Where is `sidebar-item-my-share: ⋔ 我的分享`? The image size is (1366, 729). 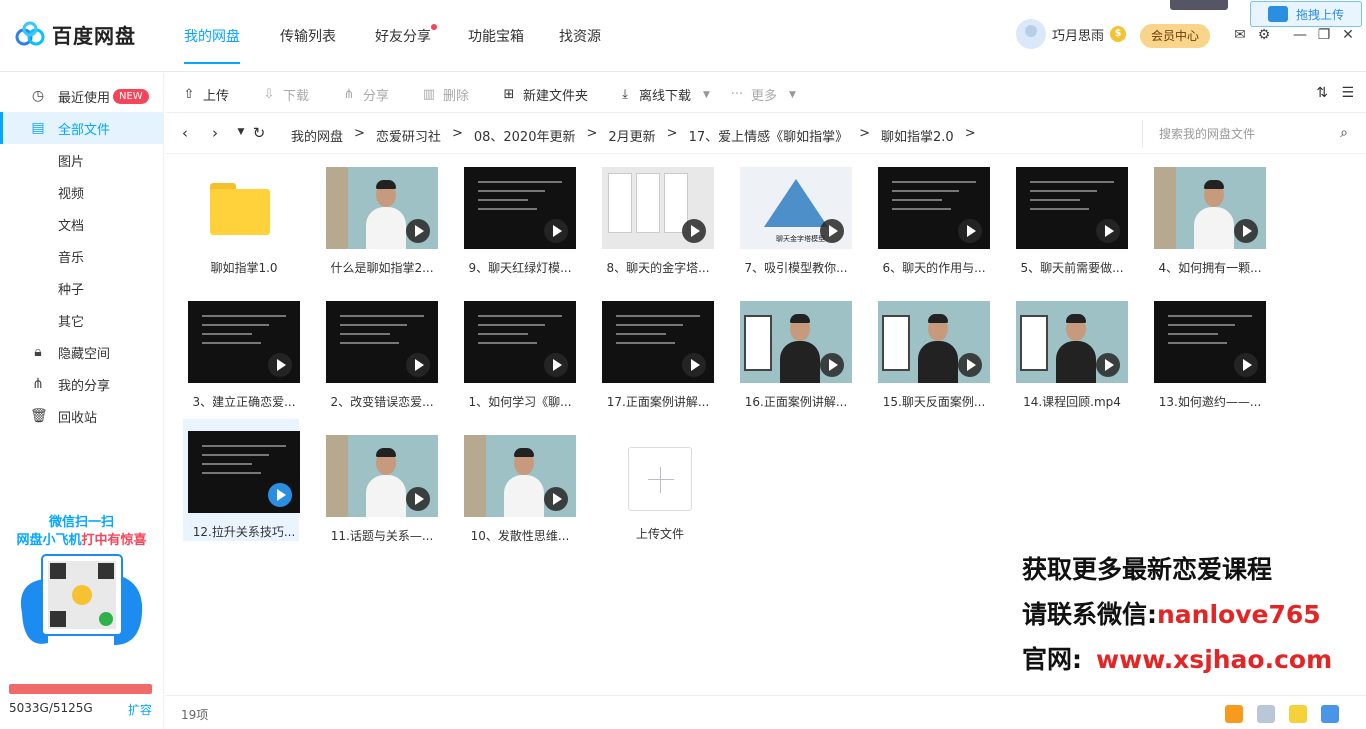
sidebar-item-my-share: ⋔ 我的分享 is located at coordinates (81, 384).